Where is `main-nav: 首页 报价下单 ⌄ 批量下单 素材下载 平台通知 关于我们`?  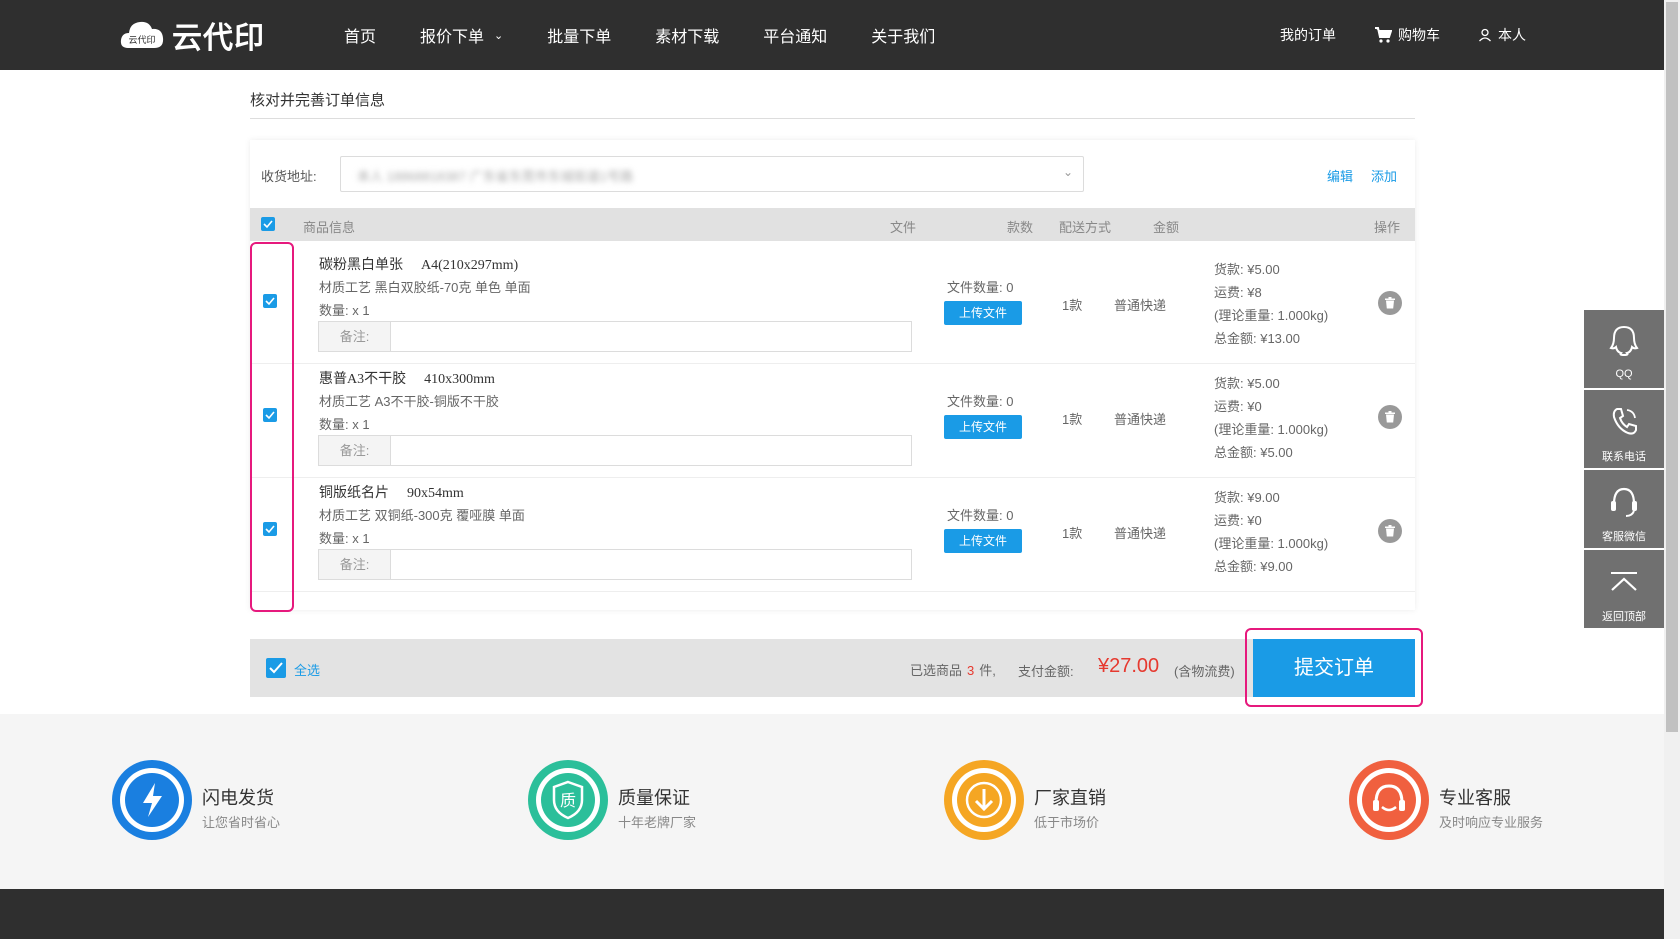
main-nav: 首页 报价下单 ⌄ 批量下单 素材下载 平台通知 关于我们 is located at coordinates (661, 35).